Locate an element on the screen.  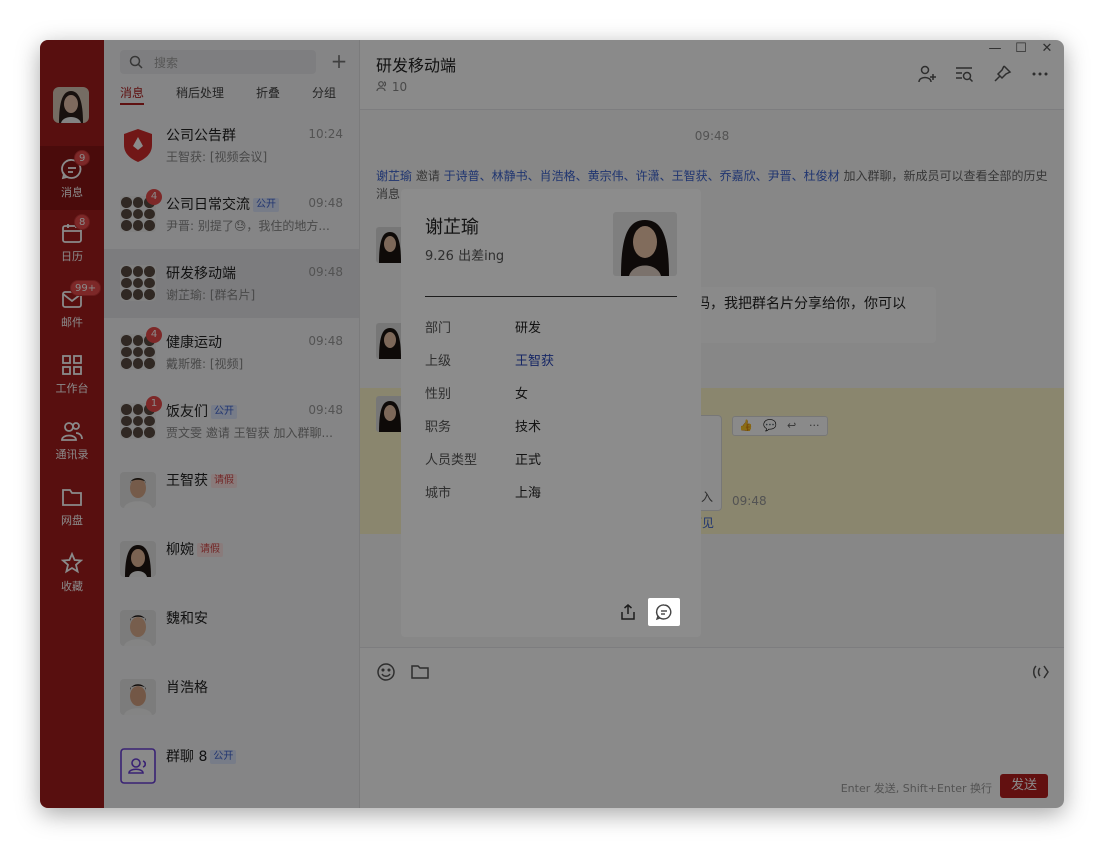
profile-row-manager: 上级 王智获 is located at coordinates (551, 360).